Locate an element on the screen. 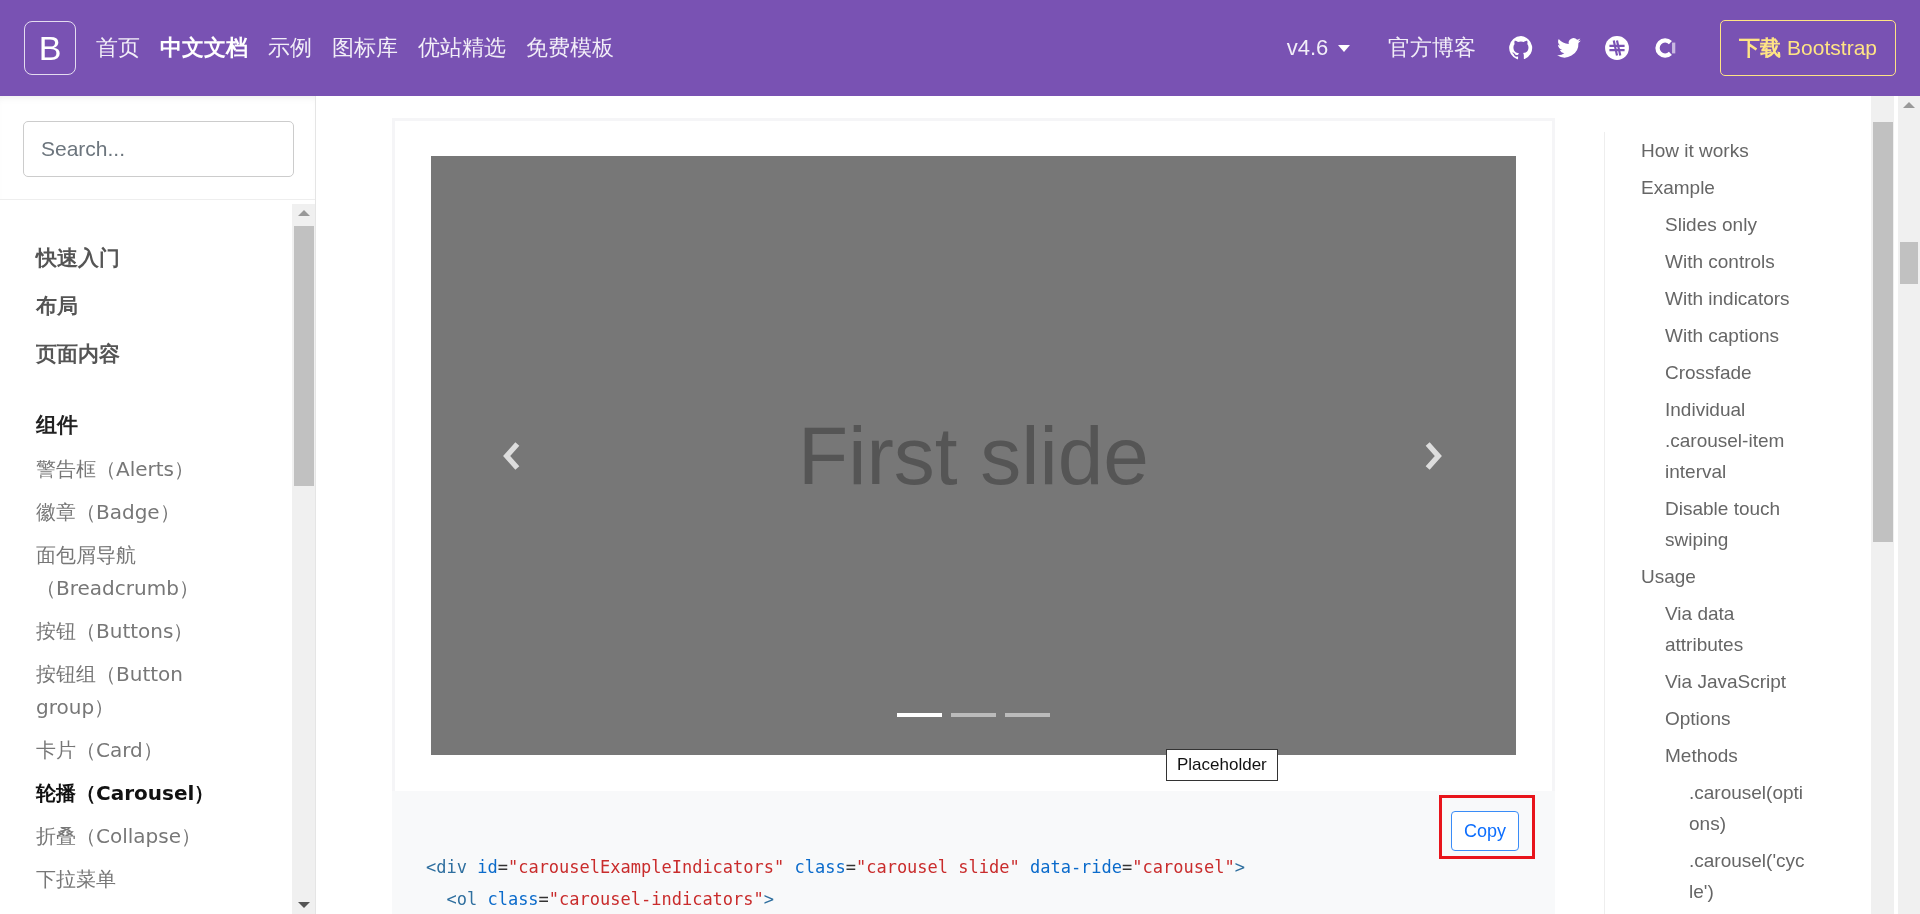 The height and width of the screenshot is (914, 1920). toc-link: Disable touch swiping is located at coordinates (1724, 524).